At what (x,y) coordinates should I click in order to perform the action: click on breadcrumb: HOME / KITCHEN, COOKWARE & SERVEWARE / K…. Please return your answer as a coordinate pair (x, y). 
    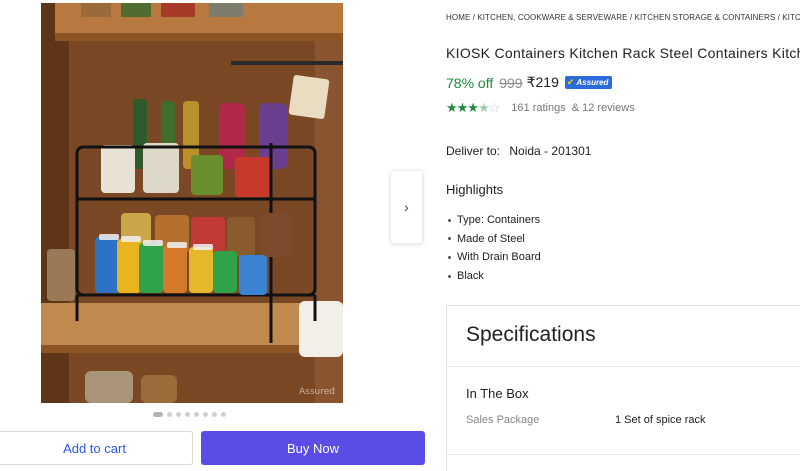
    Looking at the image, I should click on (623, 17).